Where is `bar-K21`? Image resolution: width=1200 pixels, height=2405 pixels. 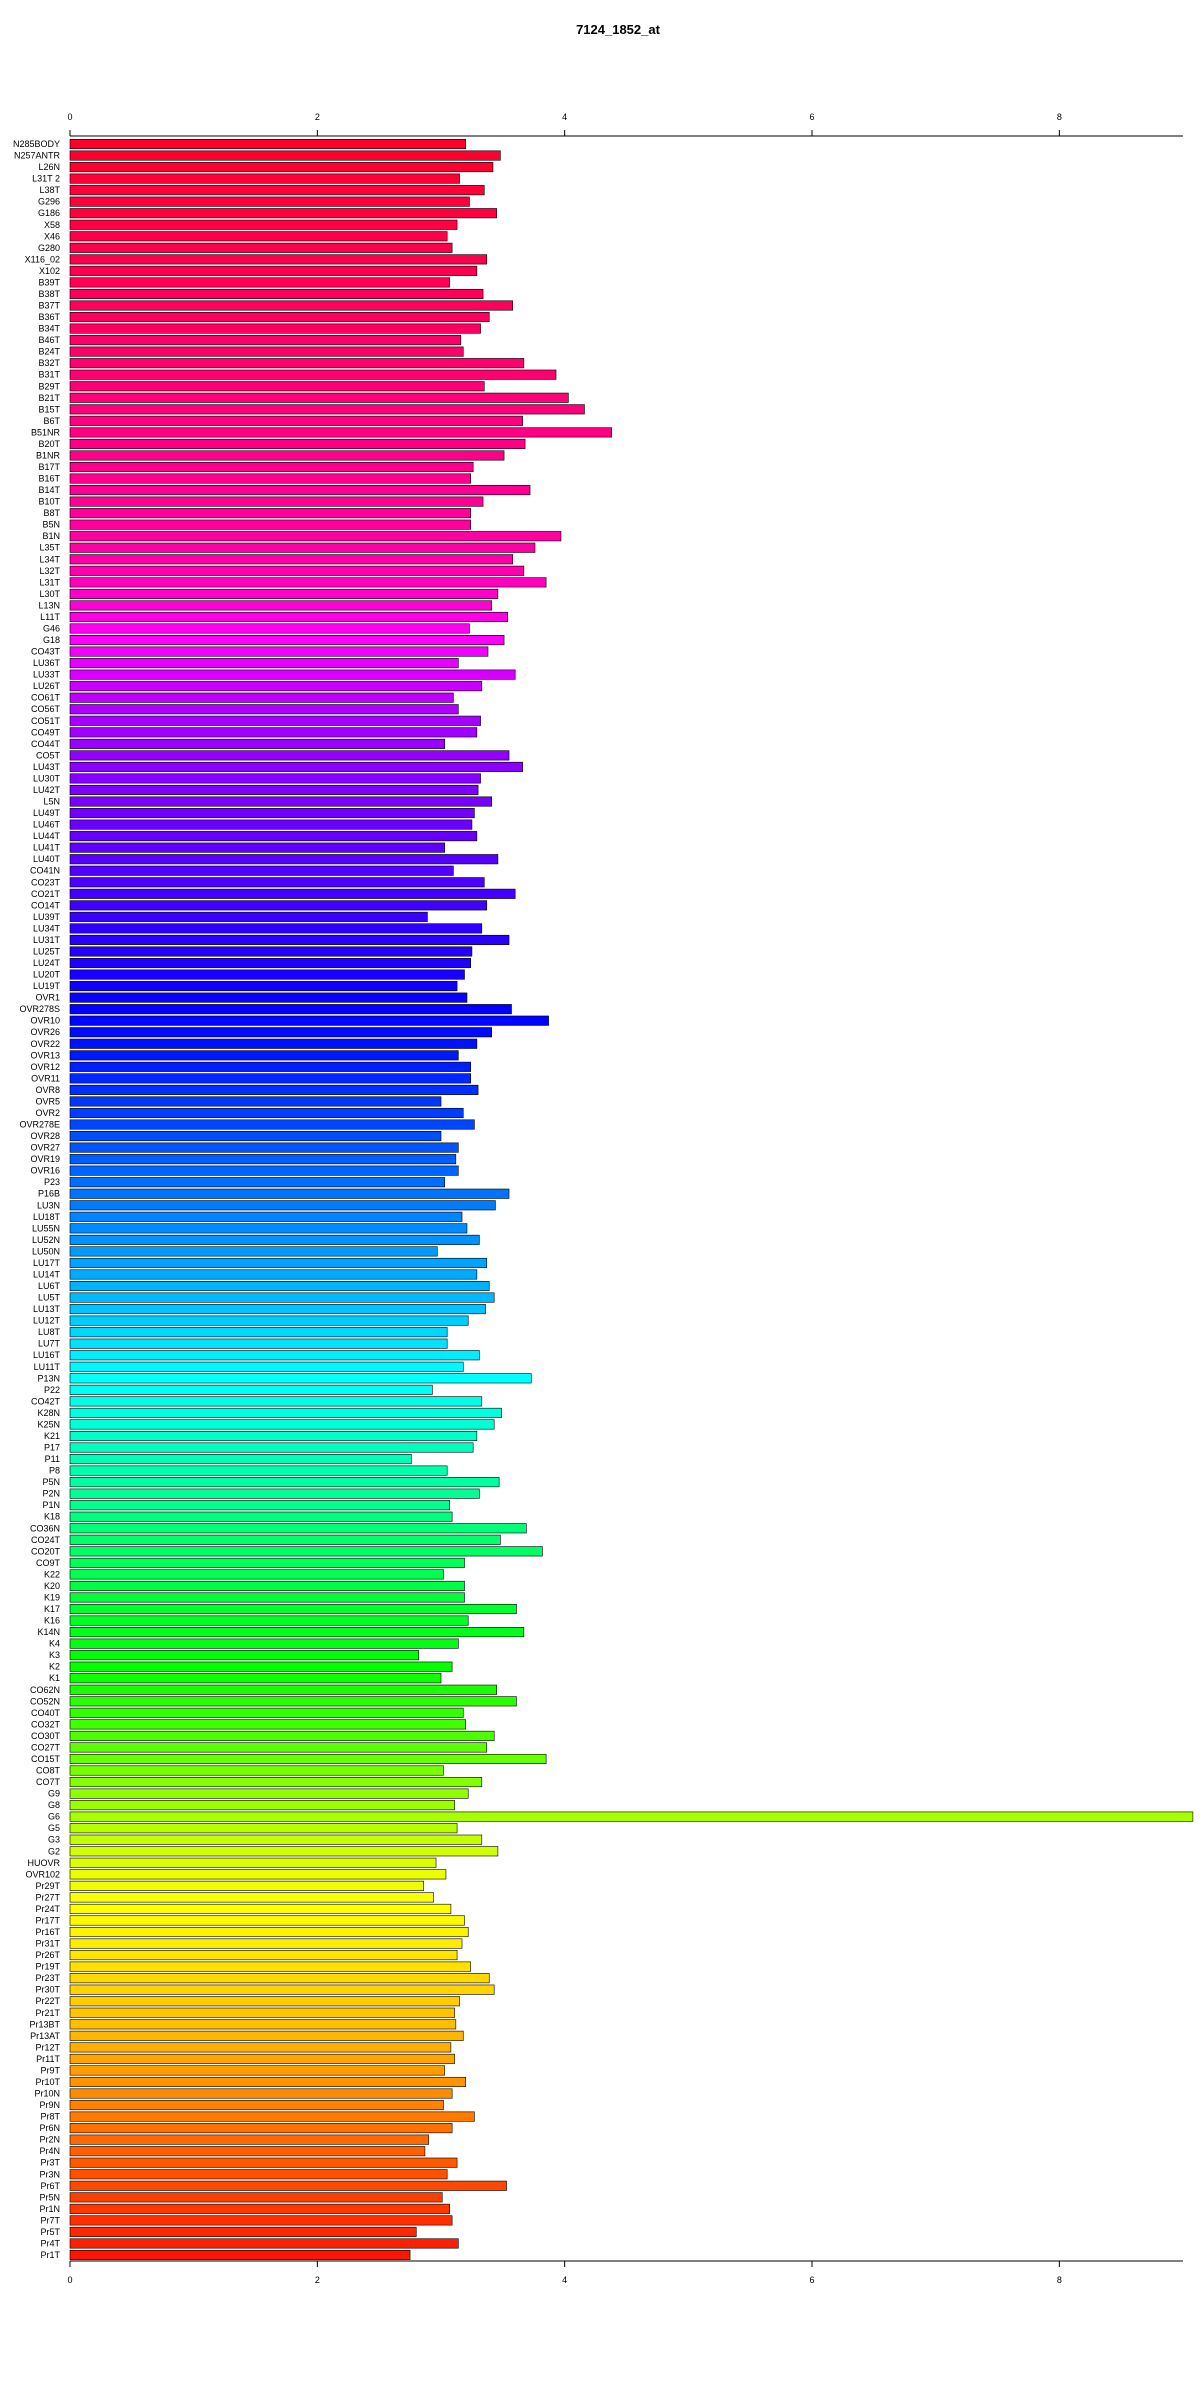 bar-K21 is located at coordinates (273, 1436).